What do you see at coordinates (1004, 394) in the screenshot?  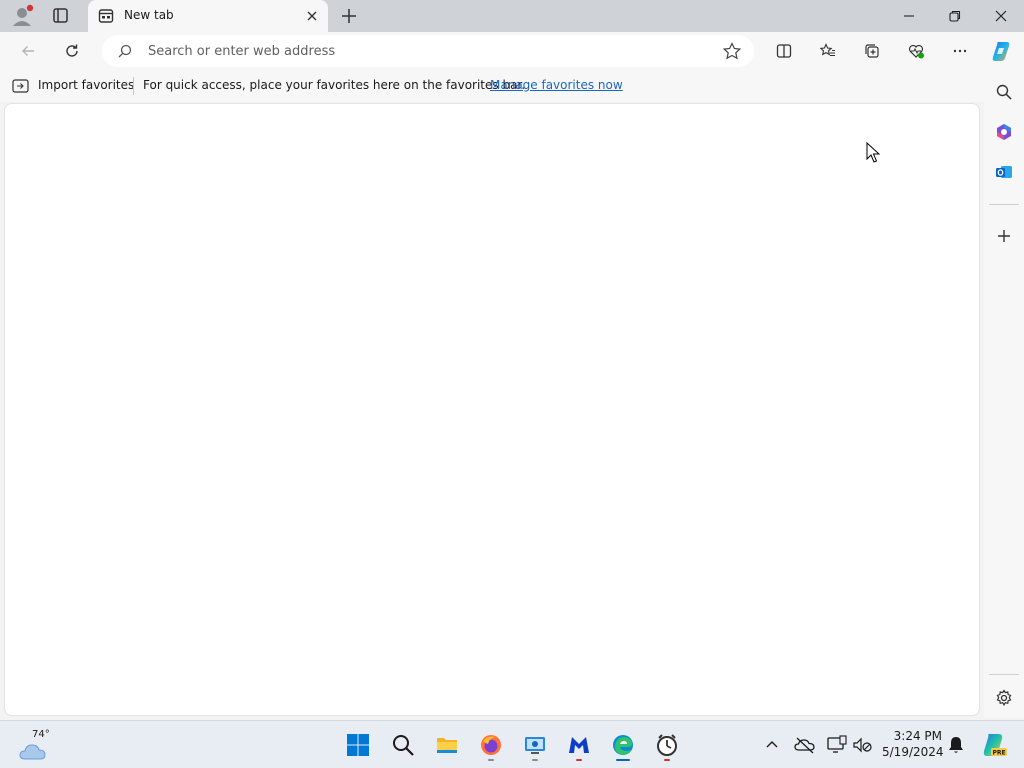 I see `edge-sidebar` at bounding box center [1004, 394].